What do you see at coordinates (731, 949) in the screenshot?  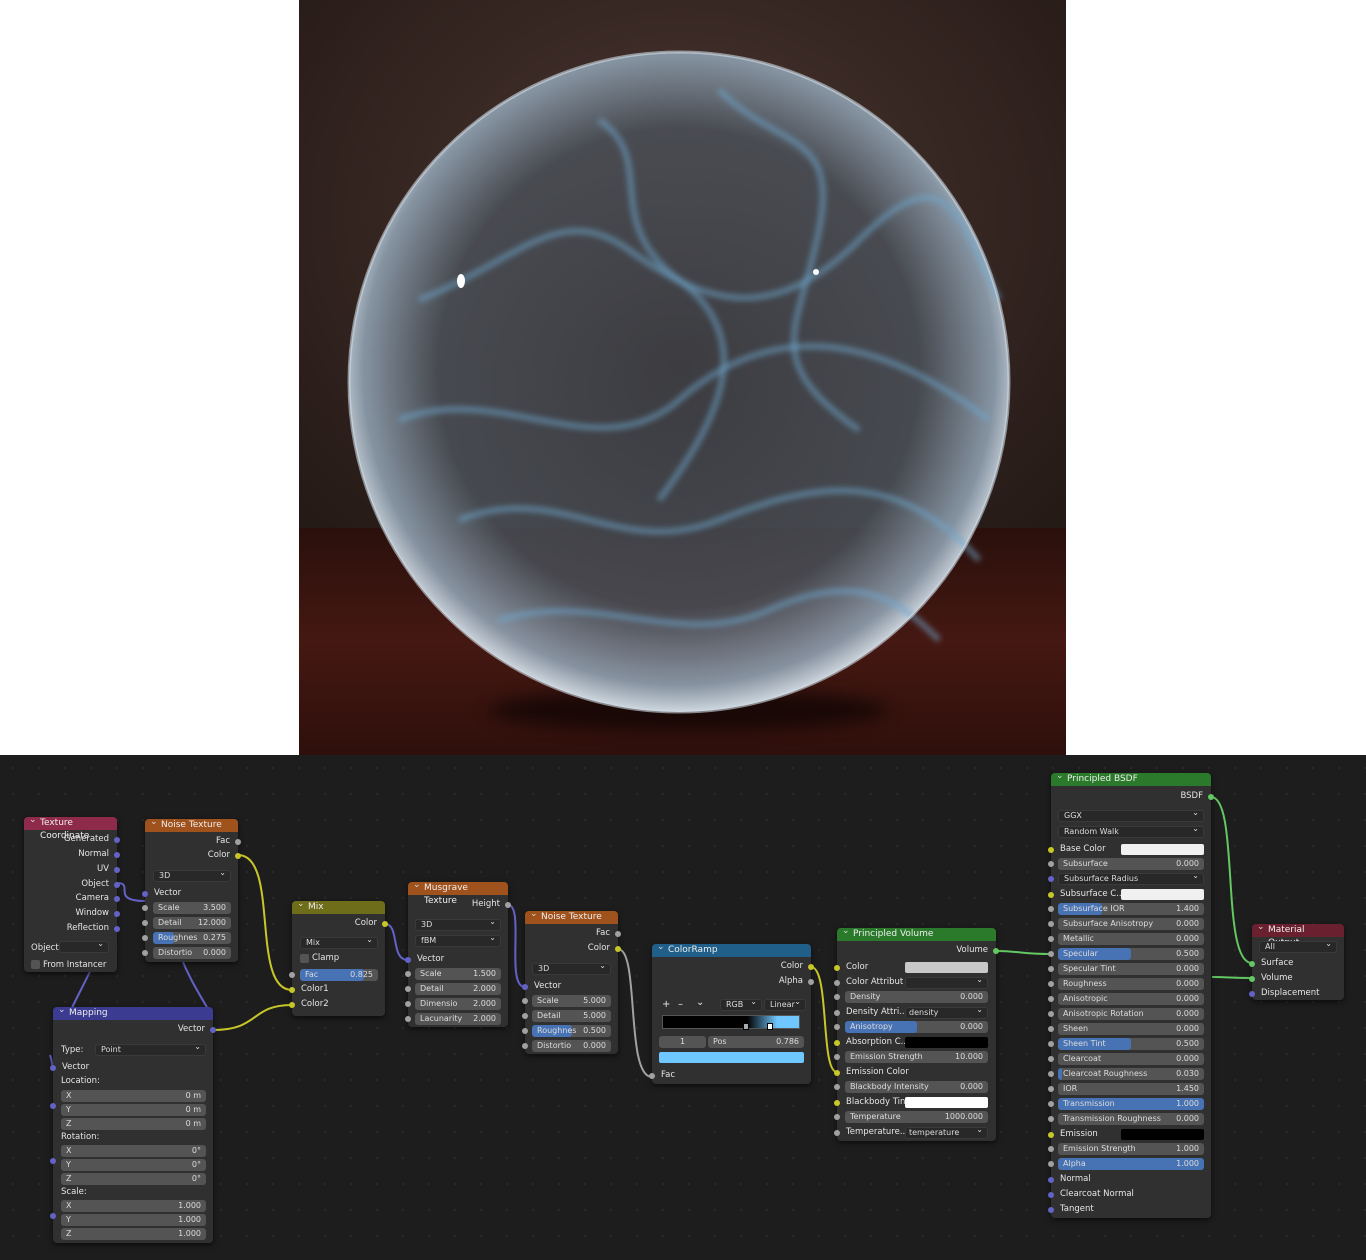 I see `node-header: ColorRamp` at bounding box center [731, 949].